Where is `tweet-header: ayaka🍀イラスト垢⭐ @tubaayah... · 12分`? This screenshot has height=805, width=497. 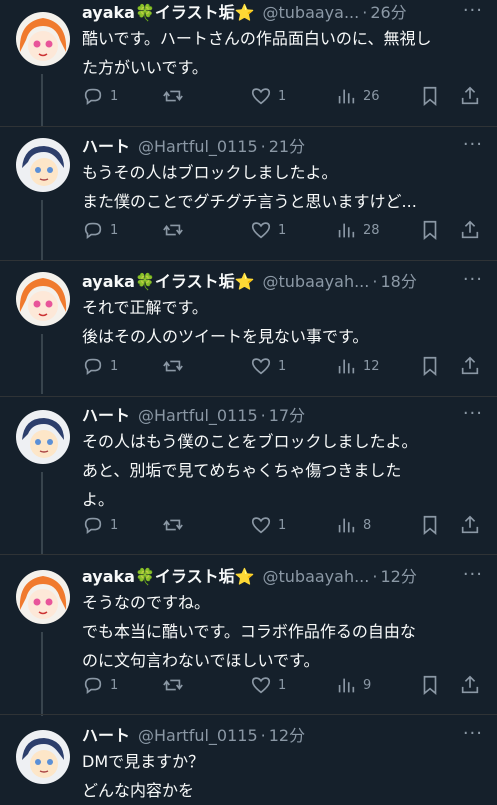 tweet-header: ayaka🍀イラスト垢⭐ @tubaayah... · 12分 is located at coordinates (284, 577).